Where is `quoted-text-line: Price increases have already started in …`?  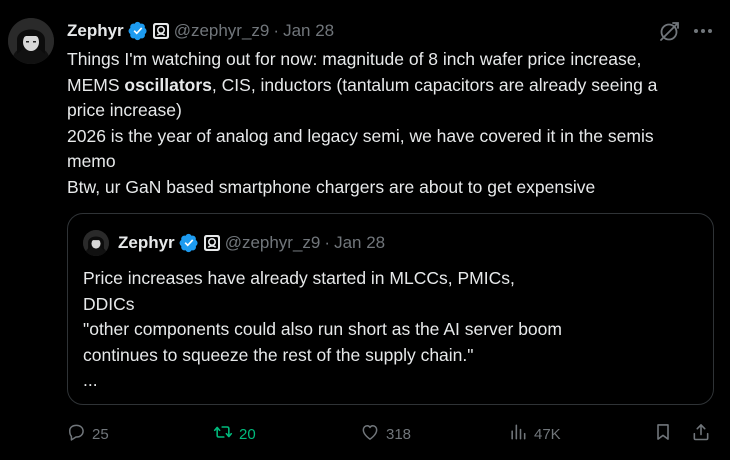 quoted-text-line: Price increases have already started in … is located at coordinates (299, 278).